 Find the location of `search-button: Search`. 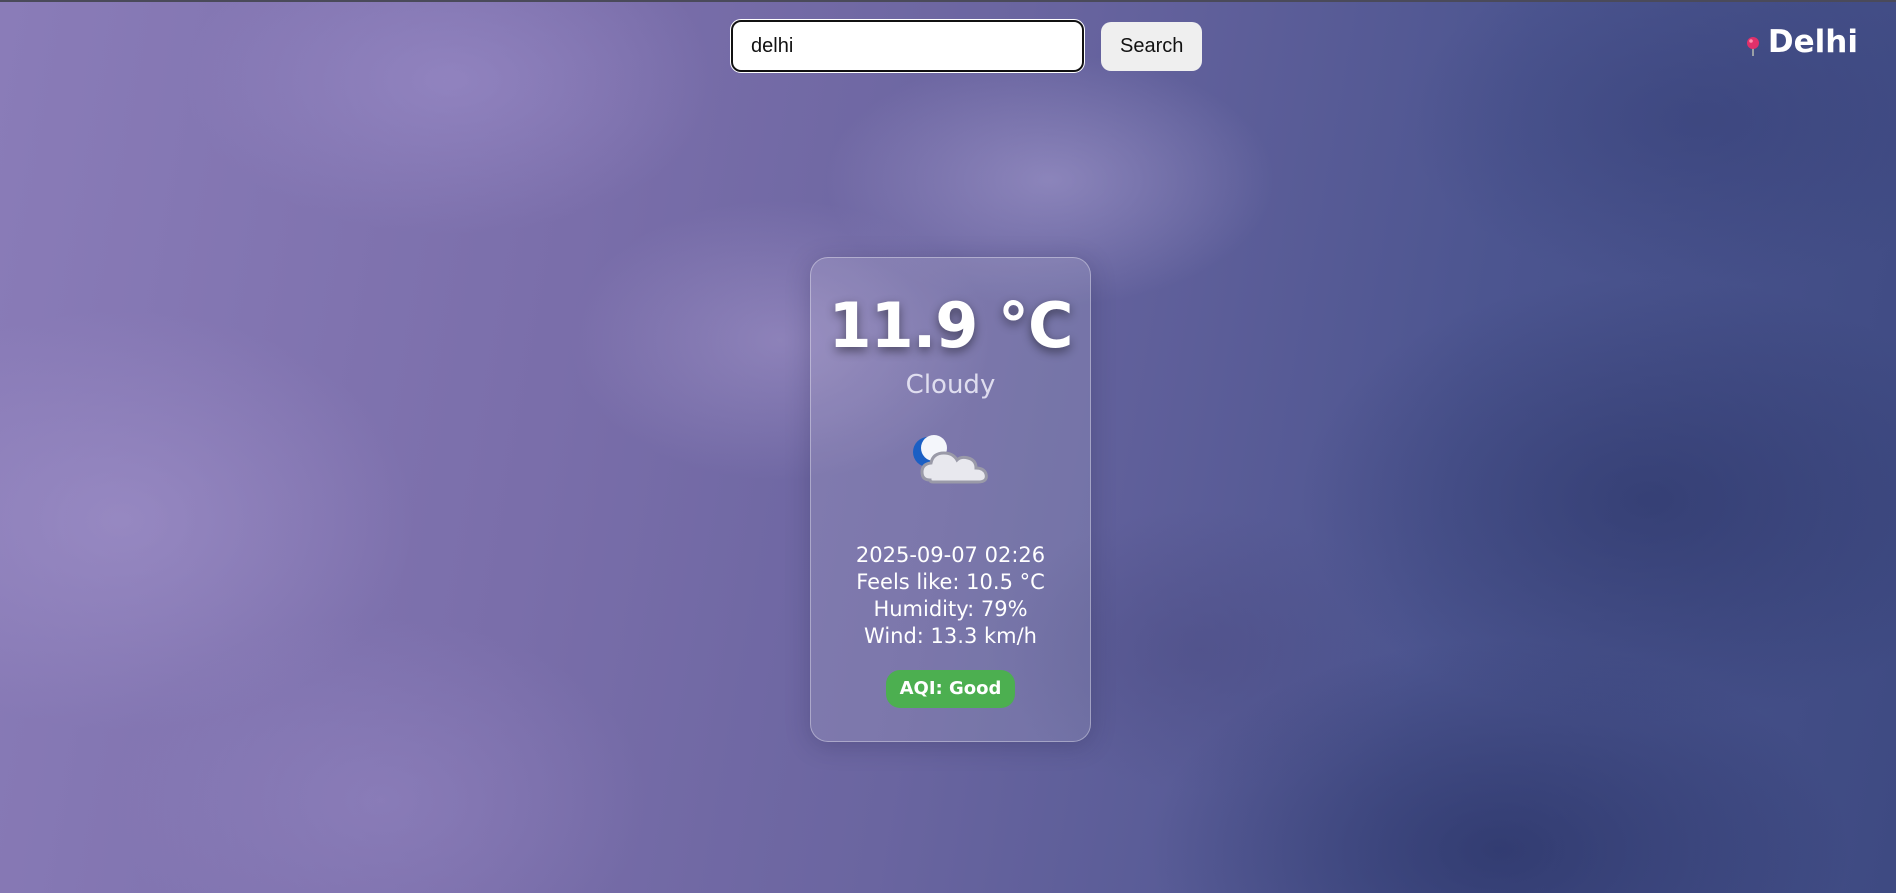

search-button: Search is located at coordinates (1152, 46).